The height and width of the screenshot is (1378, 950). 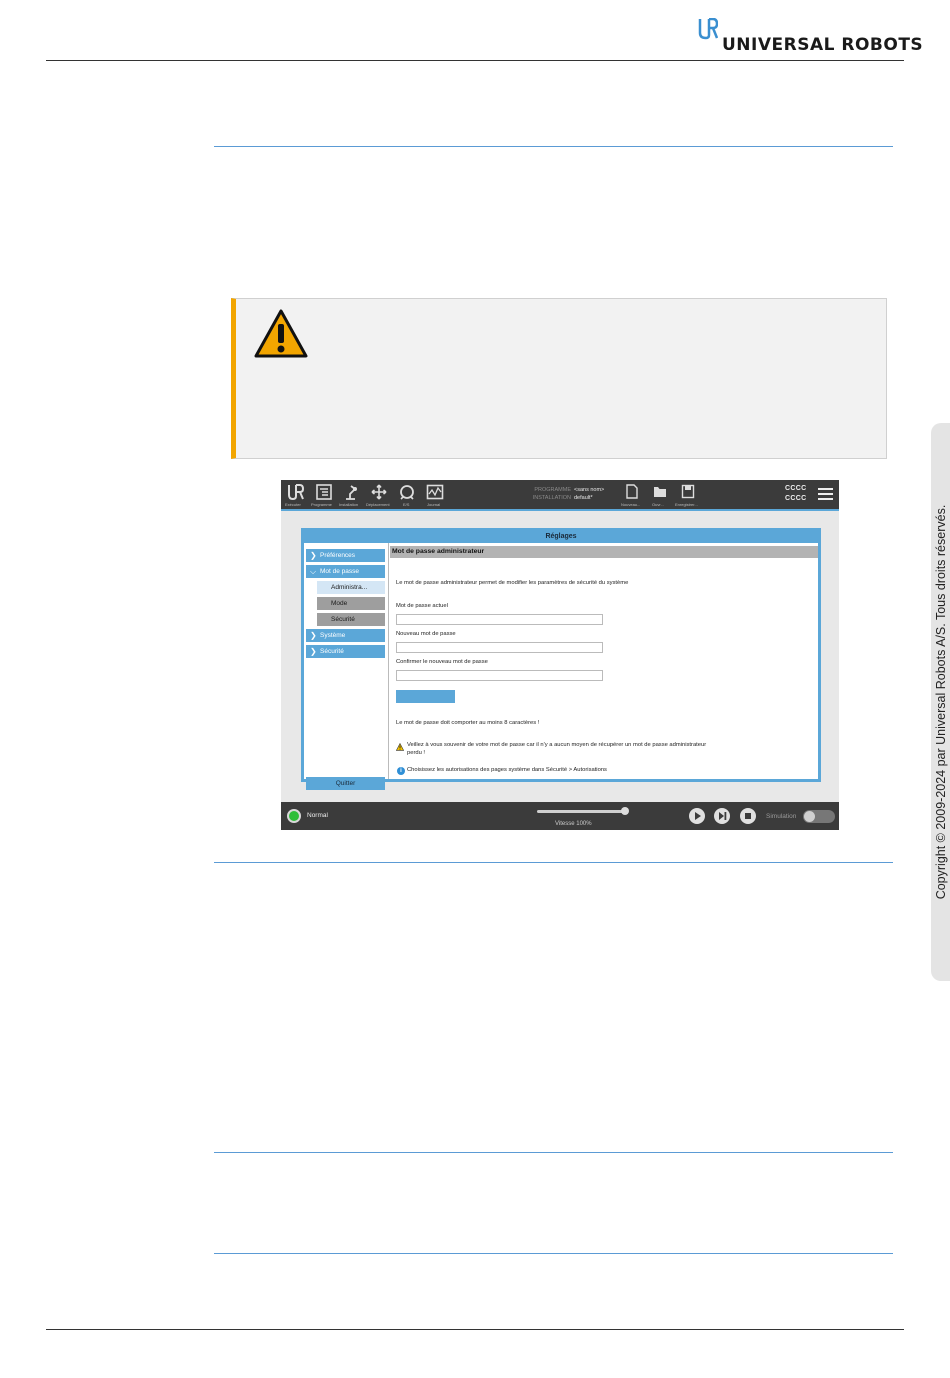 I want to click on play-button, so click(x=697, y=816).